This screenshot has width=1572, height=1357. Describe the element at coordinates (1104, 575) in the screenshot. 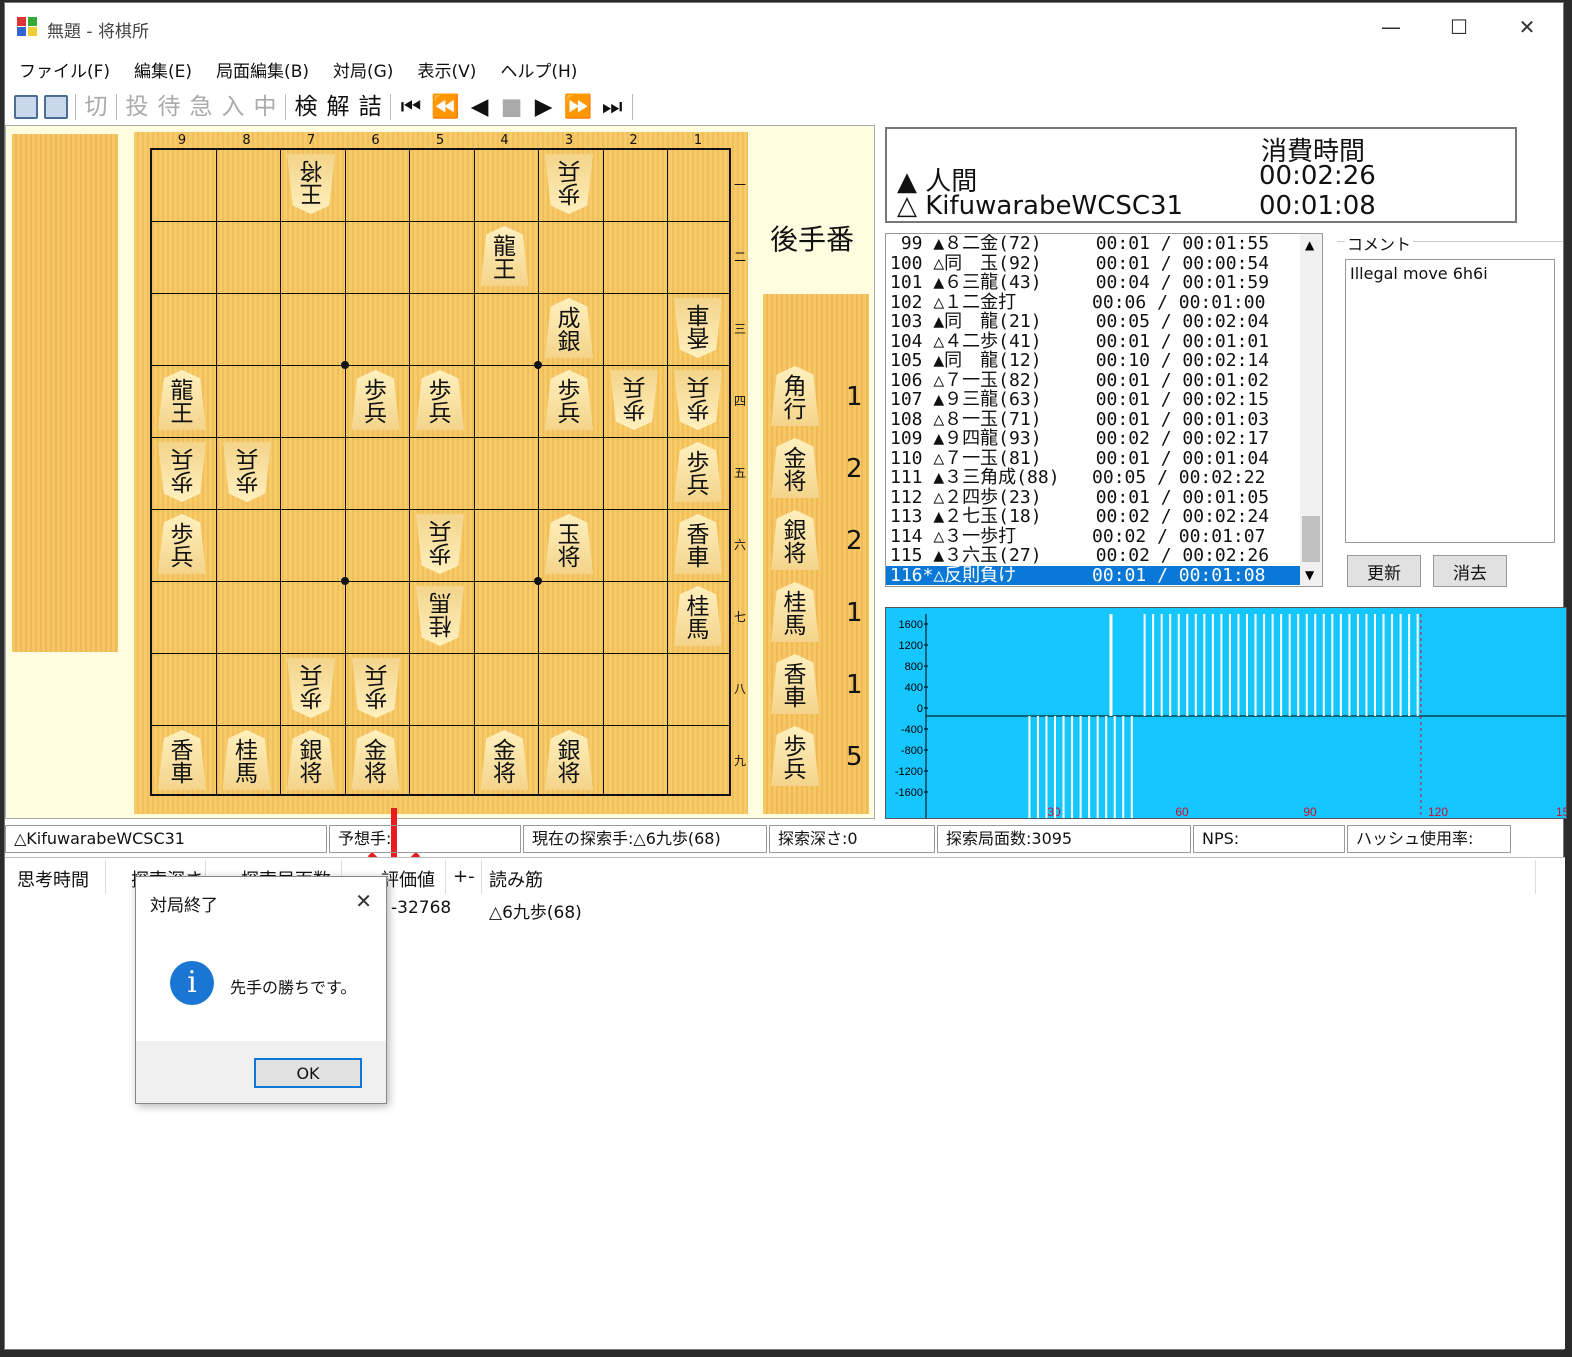

I see `kifu-row: 116*△反則負け 00:01 / 00:01:08` at that location.